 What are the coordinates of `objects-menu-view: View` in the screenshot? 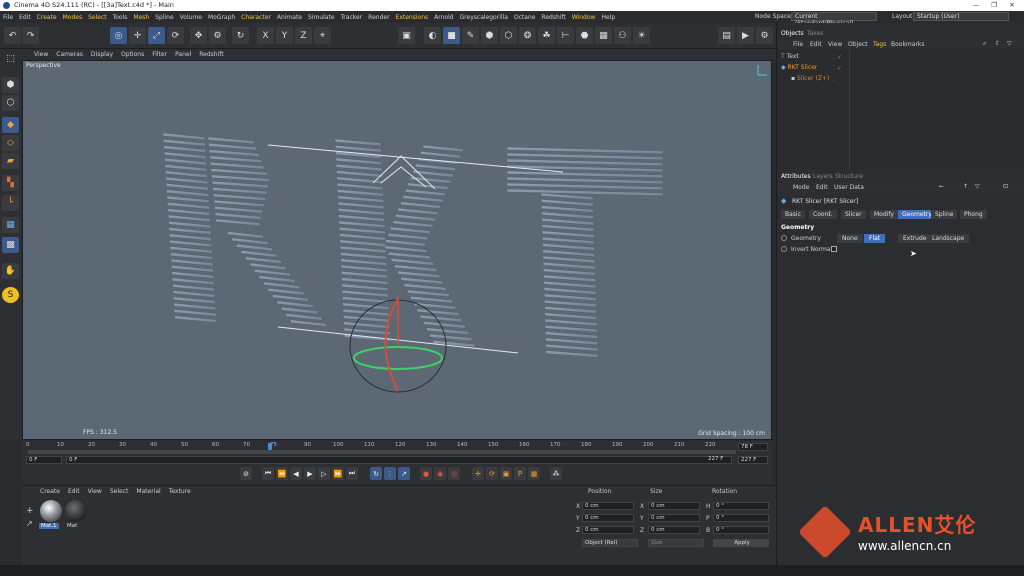 It's located at (835, 44).